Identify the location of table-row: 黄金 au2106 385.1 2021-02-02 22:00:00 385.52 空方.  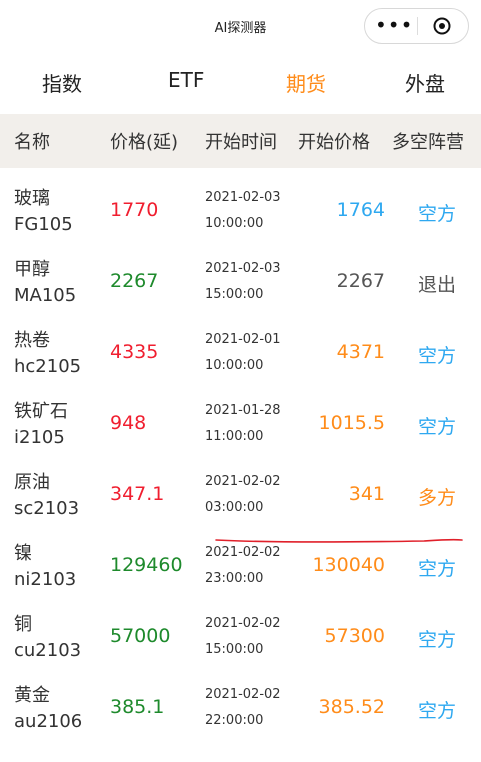
(240, 709).